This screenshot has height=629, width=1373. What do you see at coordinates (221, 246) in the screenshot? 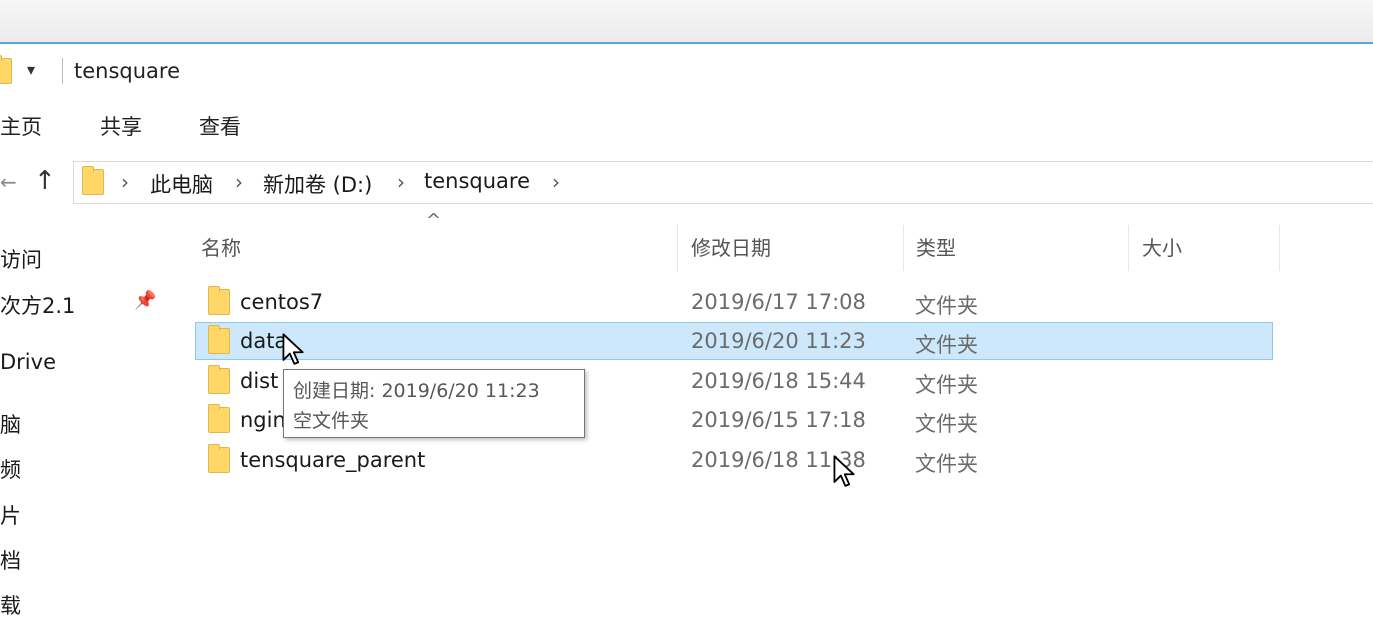
I see `column-header-name: 名称` at bounding box center [221, 246].